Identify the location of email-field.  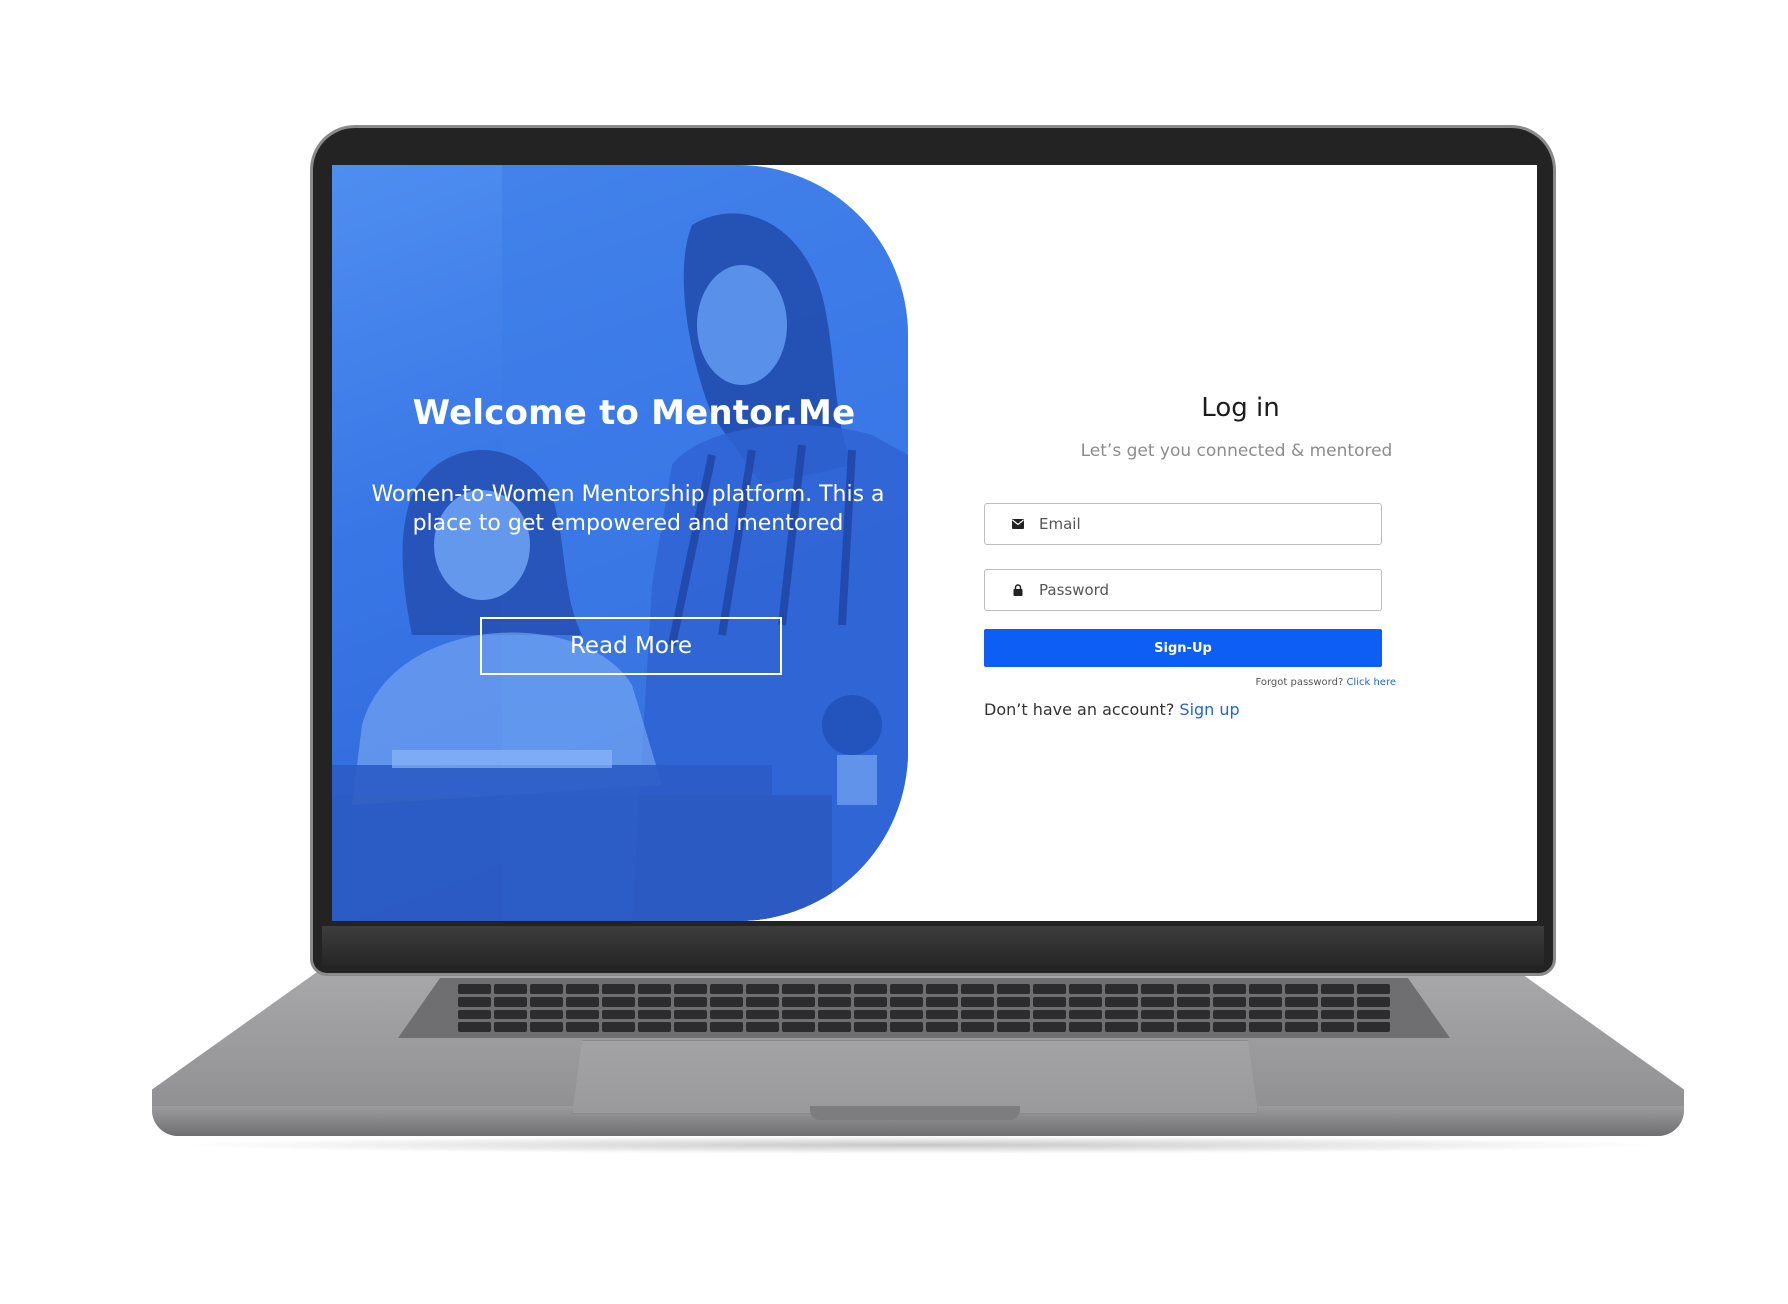
(1183, 524).